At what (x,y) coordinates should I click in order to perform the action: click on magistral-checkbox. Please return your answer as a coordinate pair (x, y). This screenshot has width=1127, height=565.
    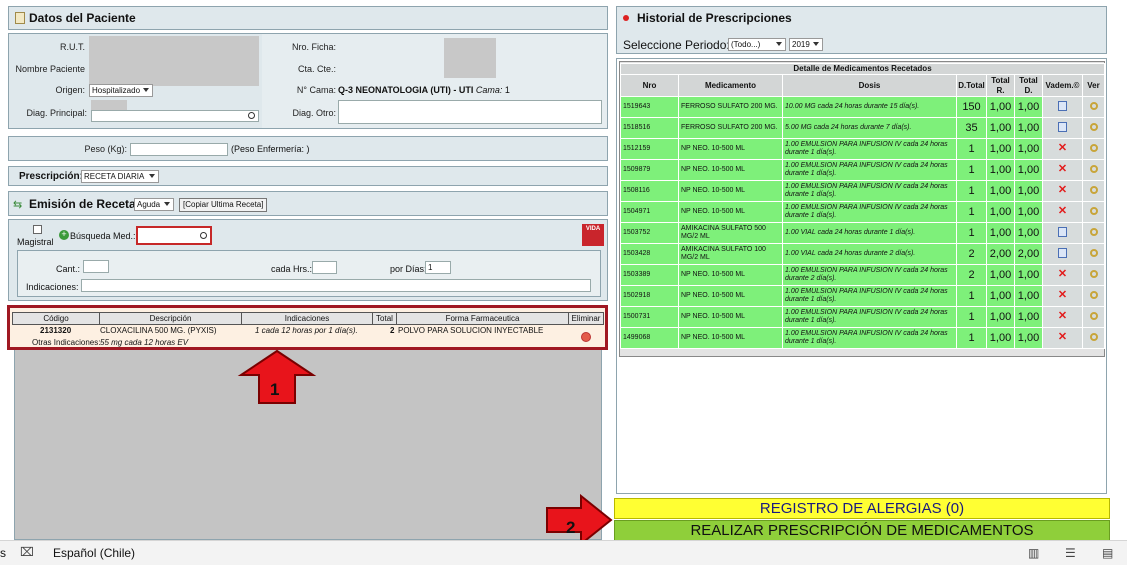
    Looking at the image, I should click on (37, 229).